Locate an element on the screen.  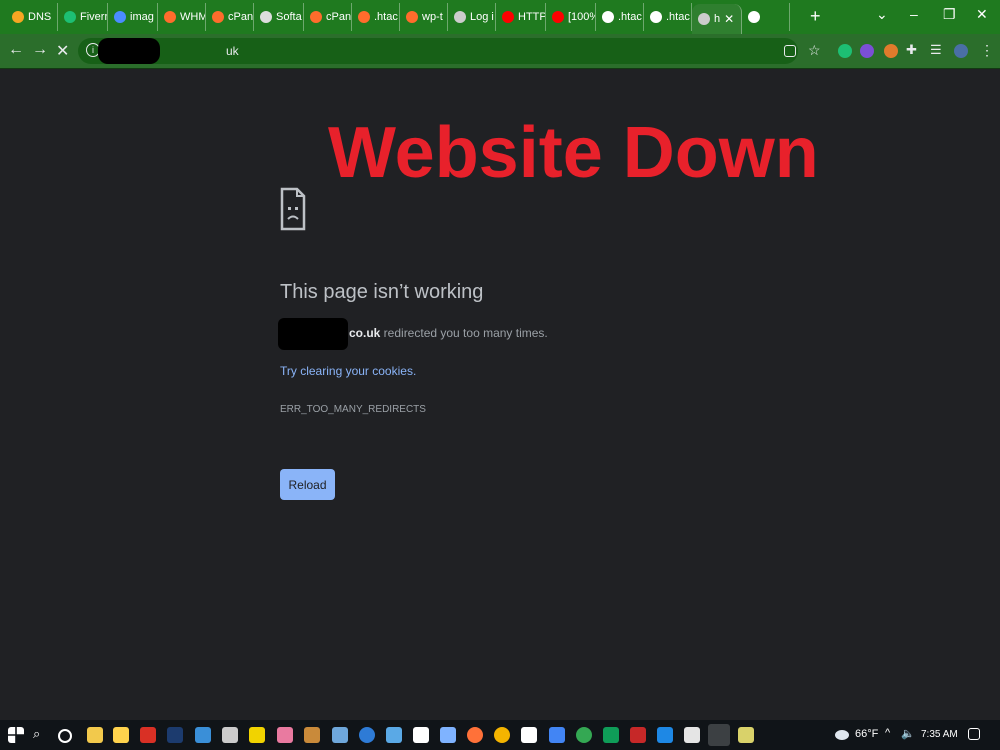
tab: imag is located at coordinates (133, 17).